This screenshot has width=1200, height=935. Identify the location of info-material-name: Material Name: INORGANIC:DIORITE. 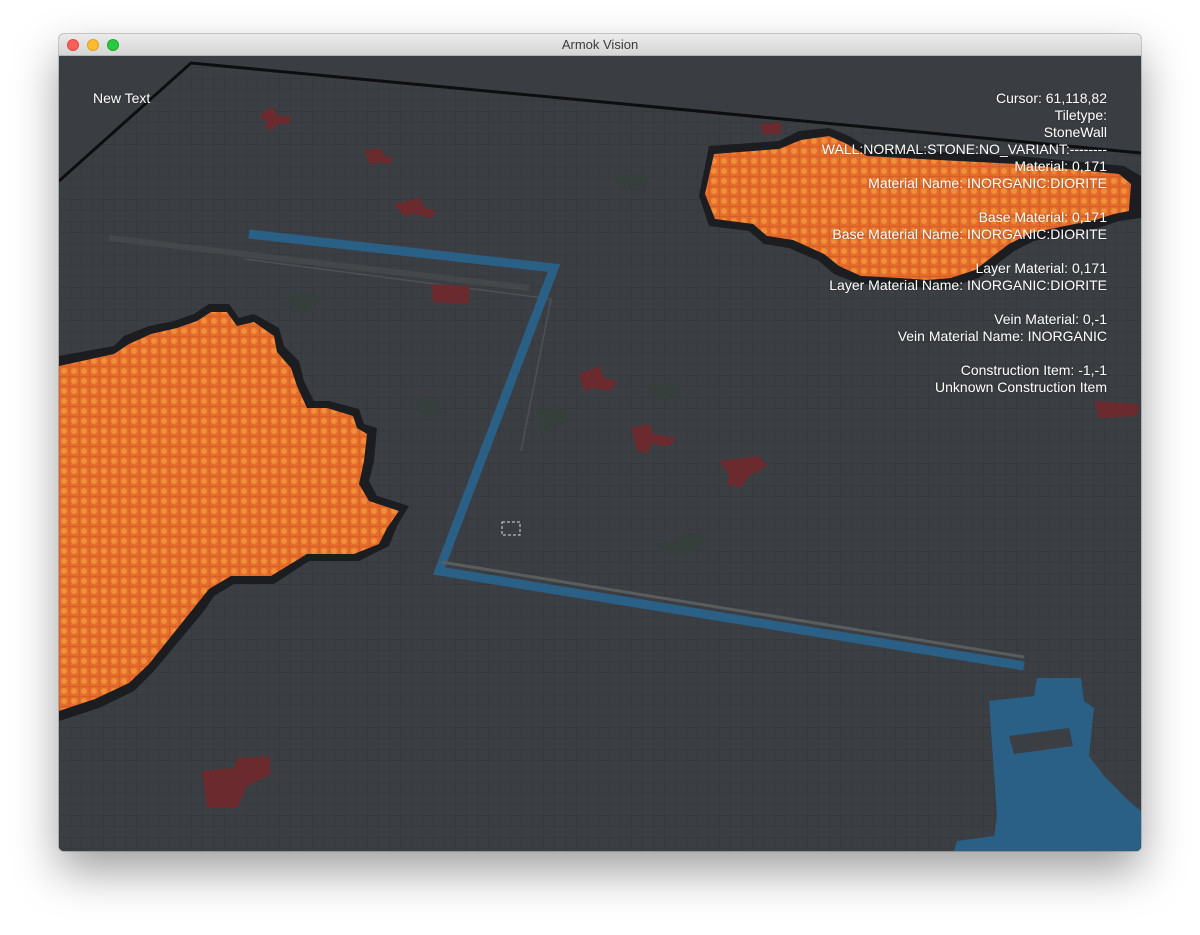
(987, 183).